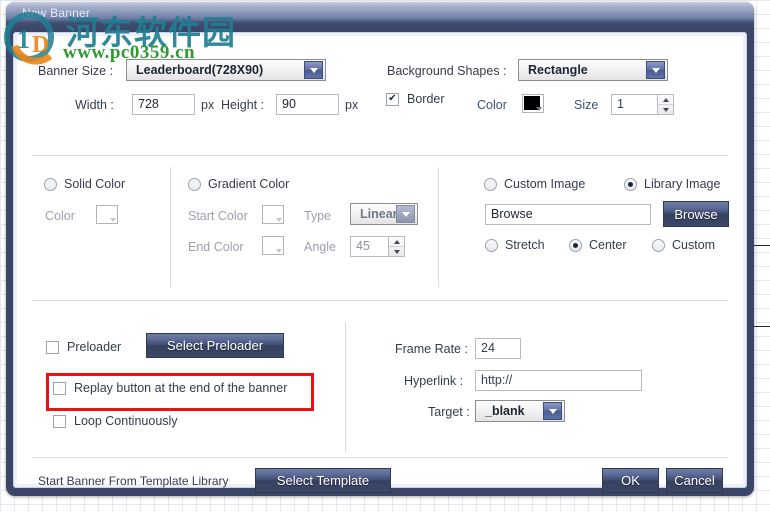 The image size is (770, 512). I want to click on hyperlink-input: http://, so click(558, 380).